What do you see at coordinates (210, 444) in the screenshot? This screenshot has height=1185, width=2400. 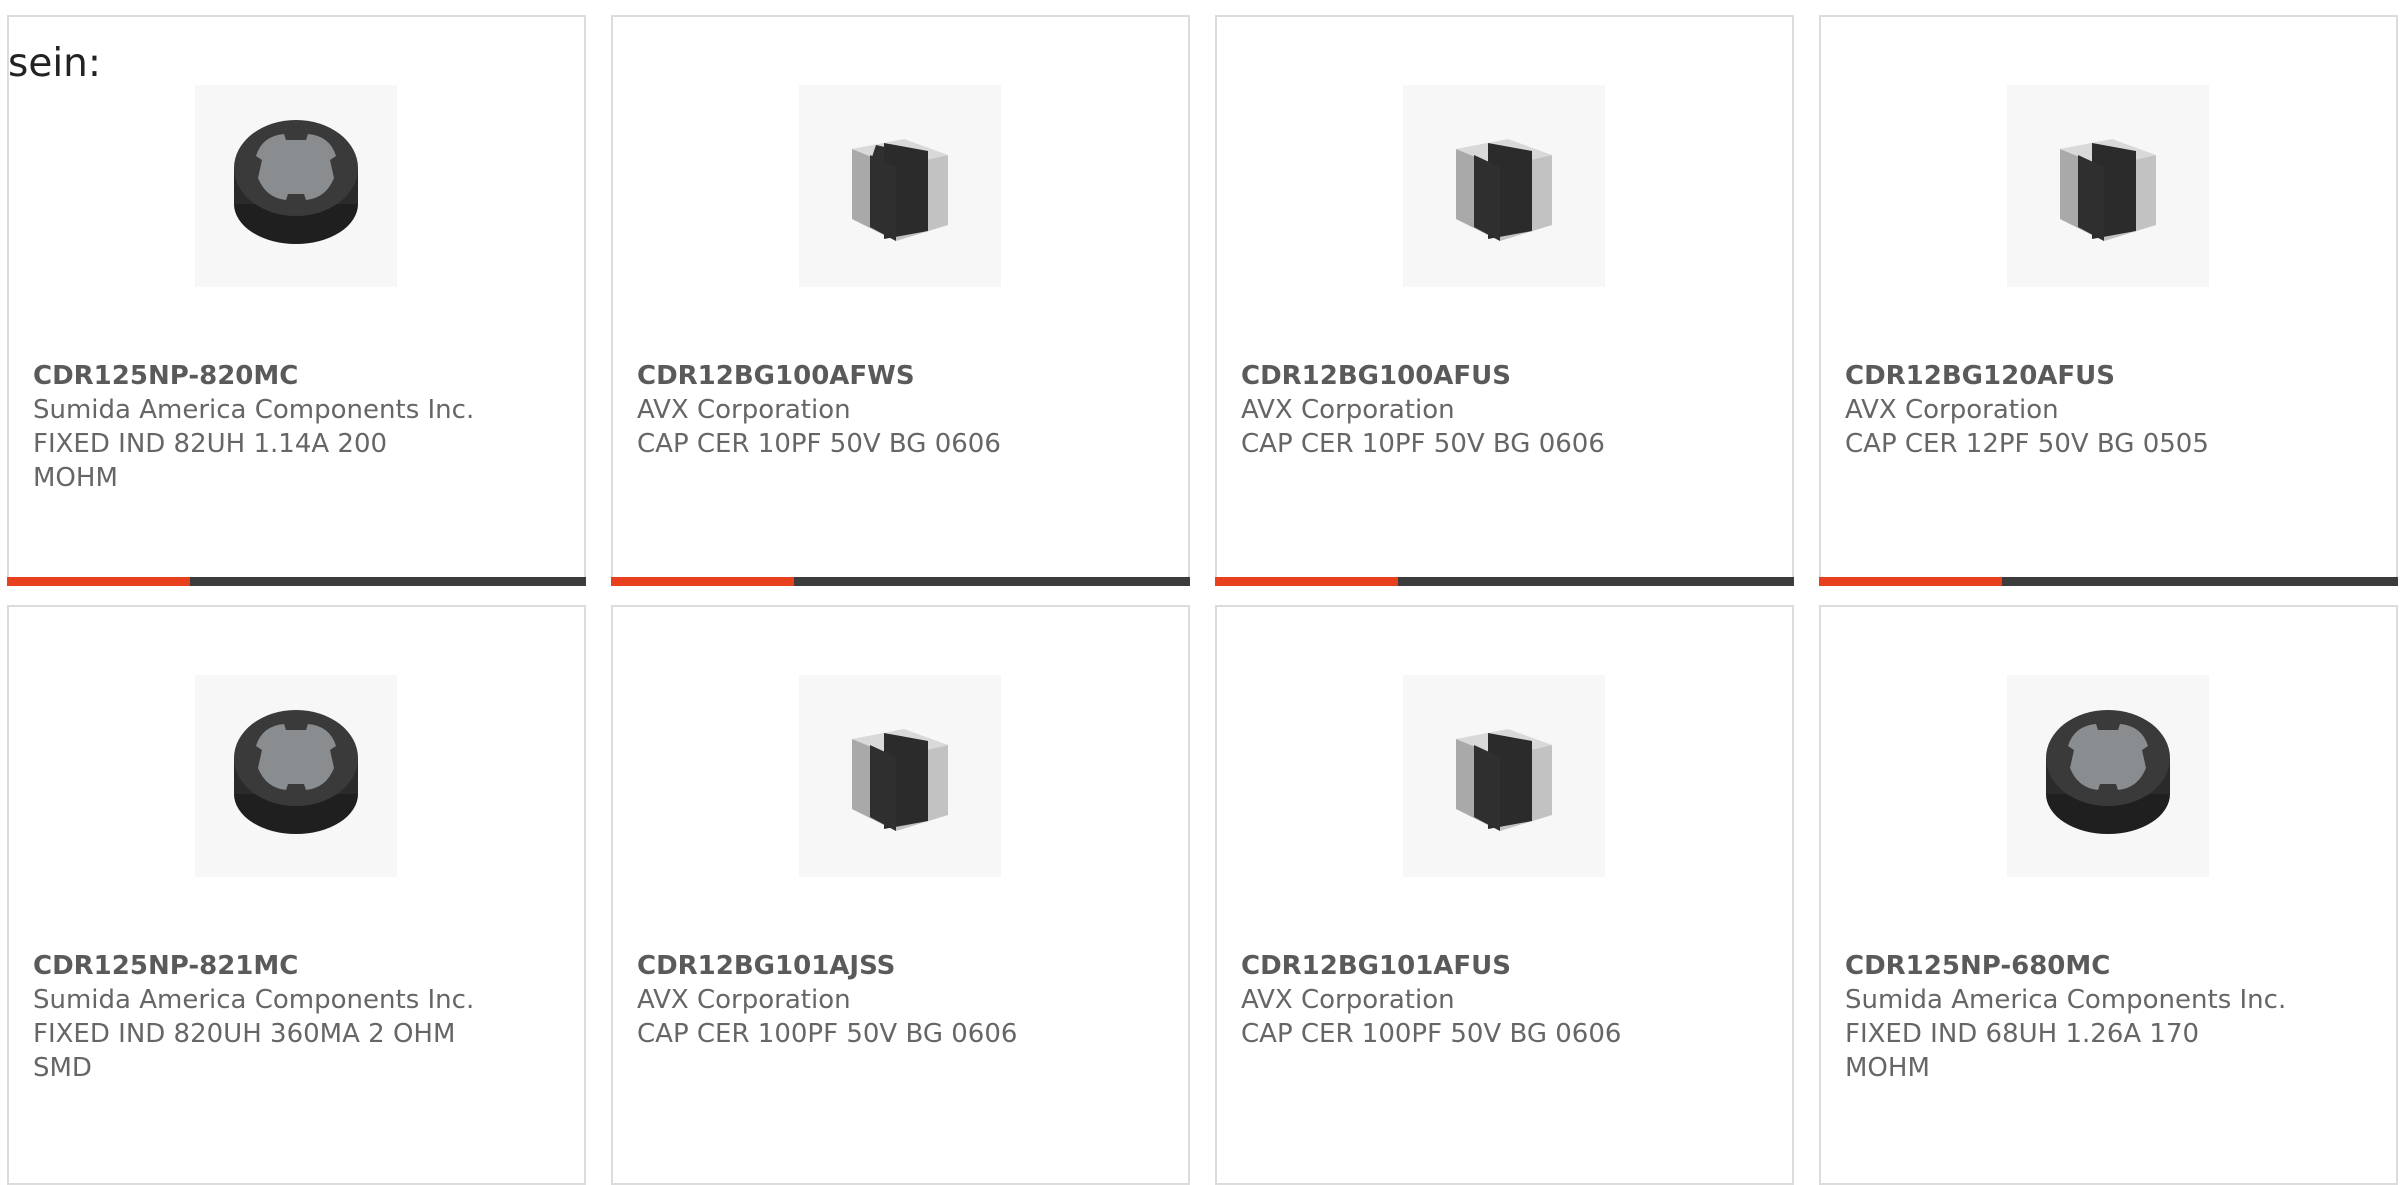 I see `description-line: FIXED IND 82UH 1.14A 200` at bounding box center [210, 444].